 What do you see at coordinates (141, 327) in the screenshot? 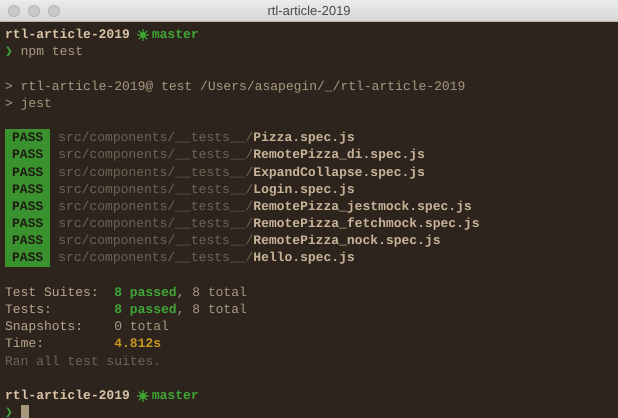
I see `summary-value: 0 total` at bounding box center [141, 327].